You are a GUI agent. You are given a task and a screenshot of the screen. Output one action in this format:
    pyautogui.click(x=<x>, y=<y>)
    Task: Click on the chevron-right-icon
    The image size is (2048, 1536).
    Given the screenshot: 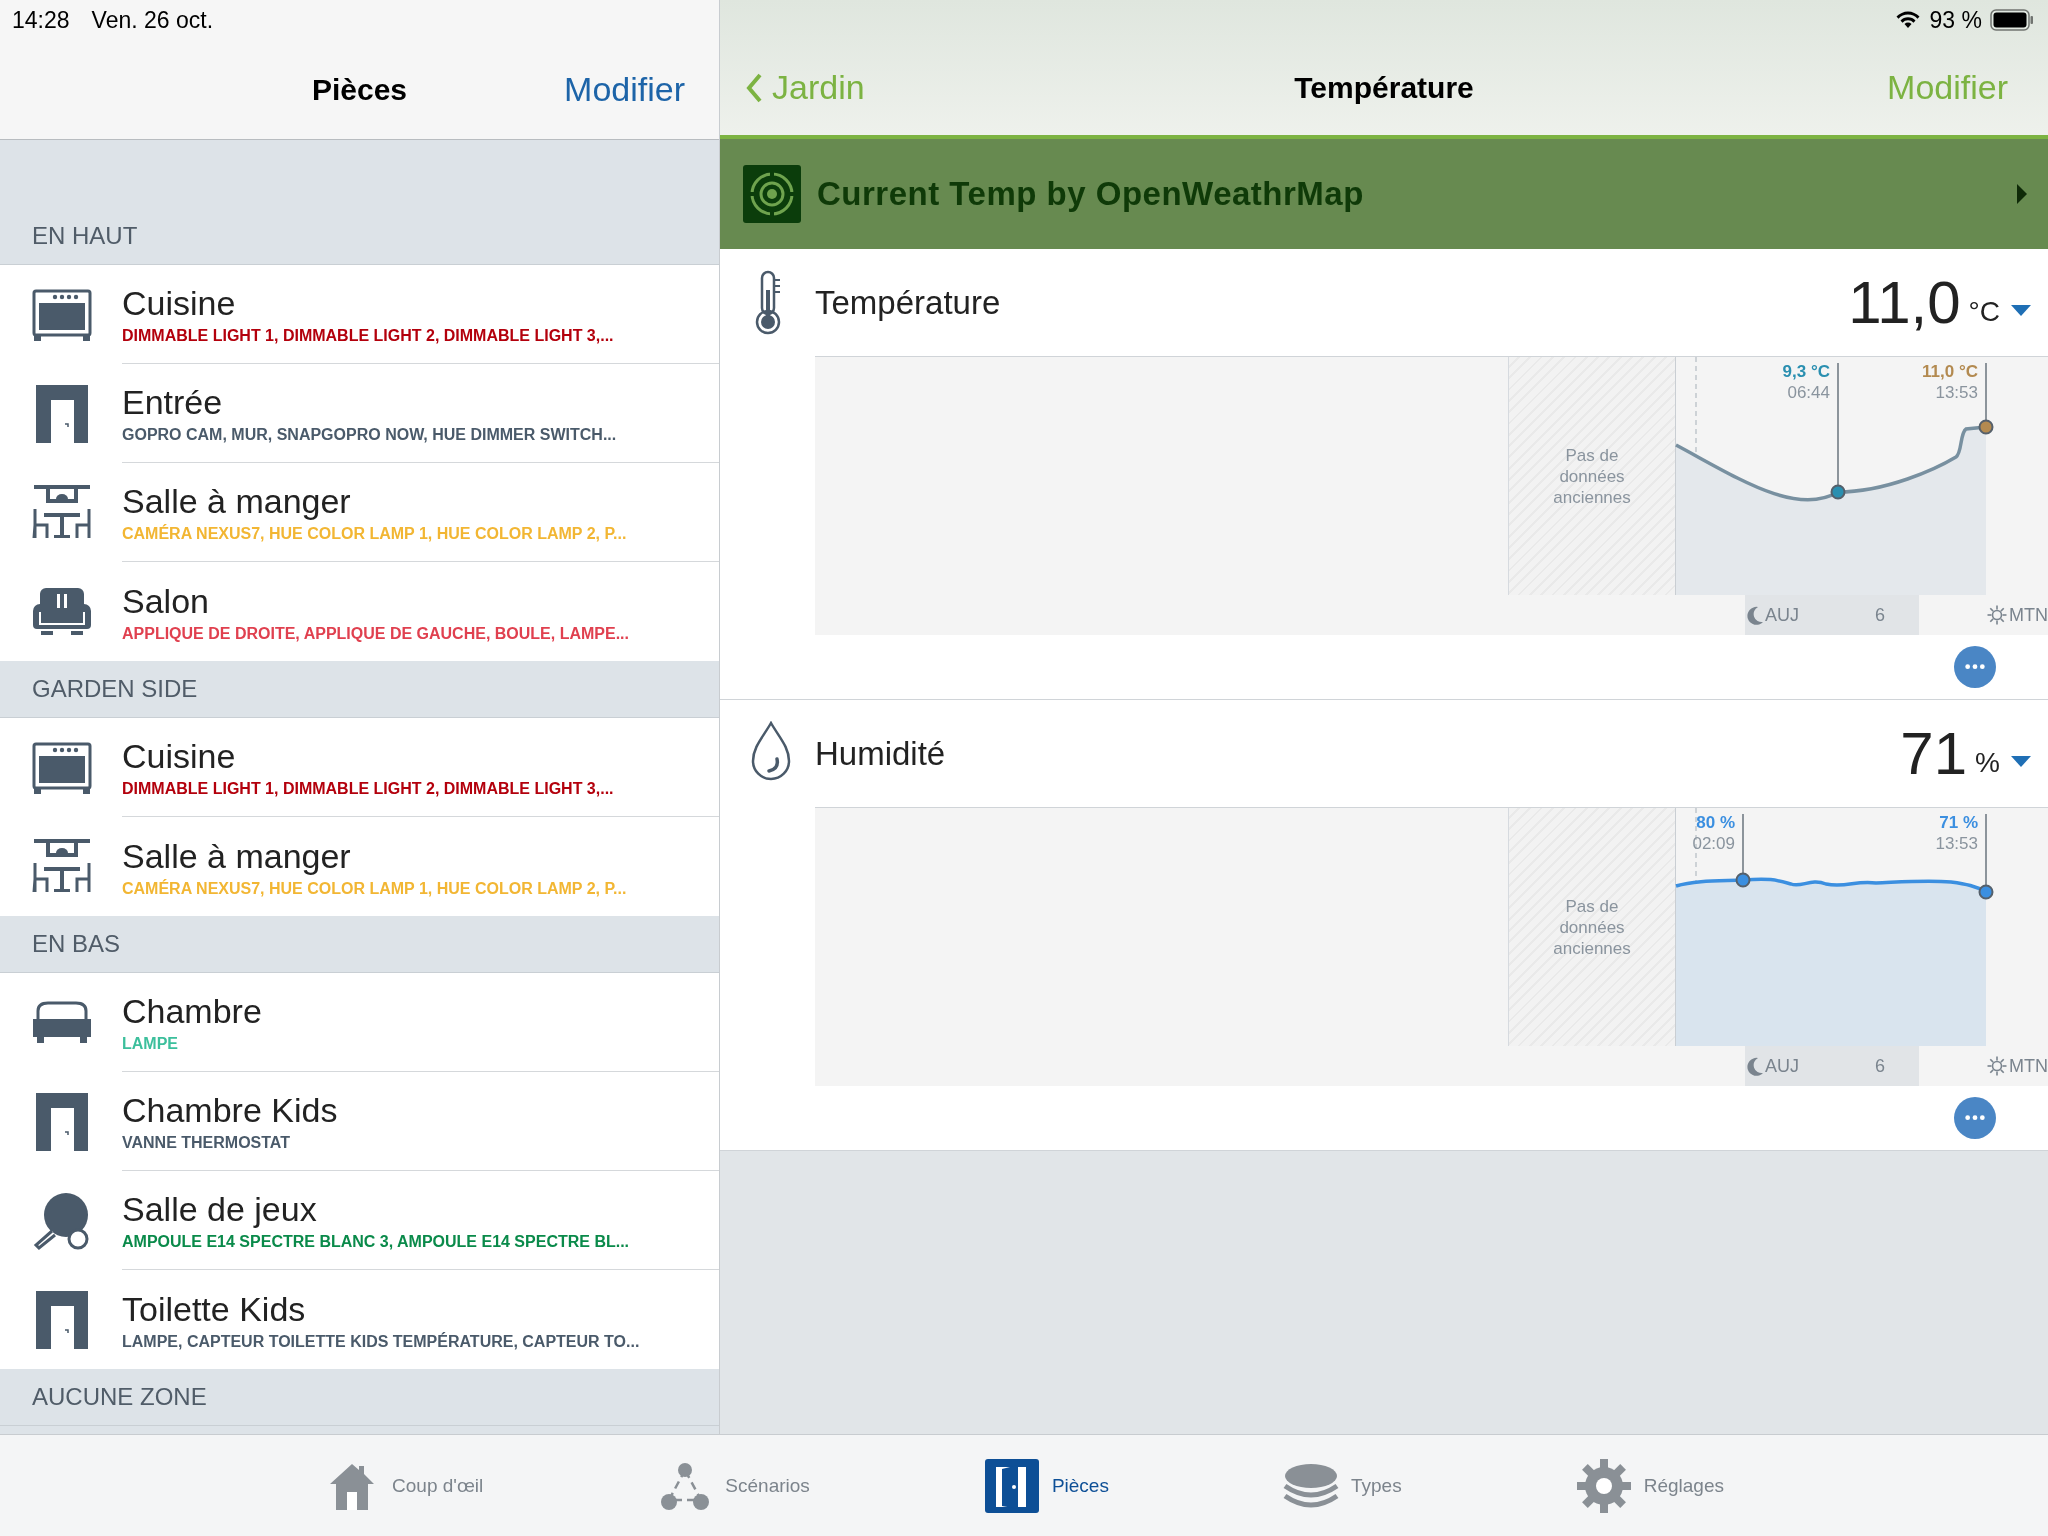 What is the action you would take?
    pyautogui.click(x=2022, y=194)
    